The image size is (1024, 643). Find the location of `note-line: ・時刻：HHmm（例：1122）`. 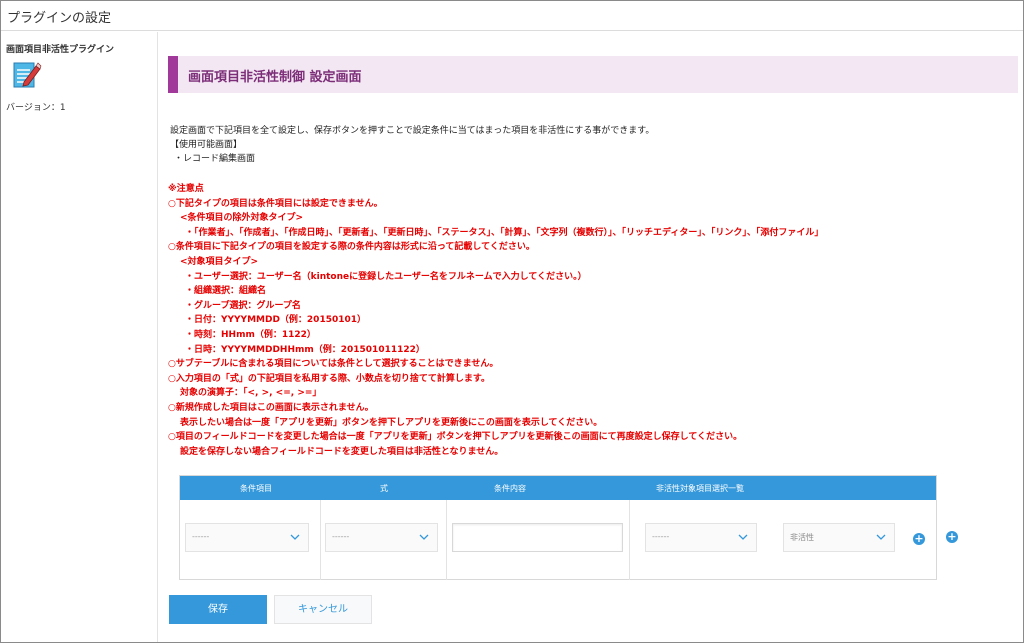

note-line: ・時刻：HHmm（例：1122） is located at coordinates (250, 334).